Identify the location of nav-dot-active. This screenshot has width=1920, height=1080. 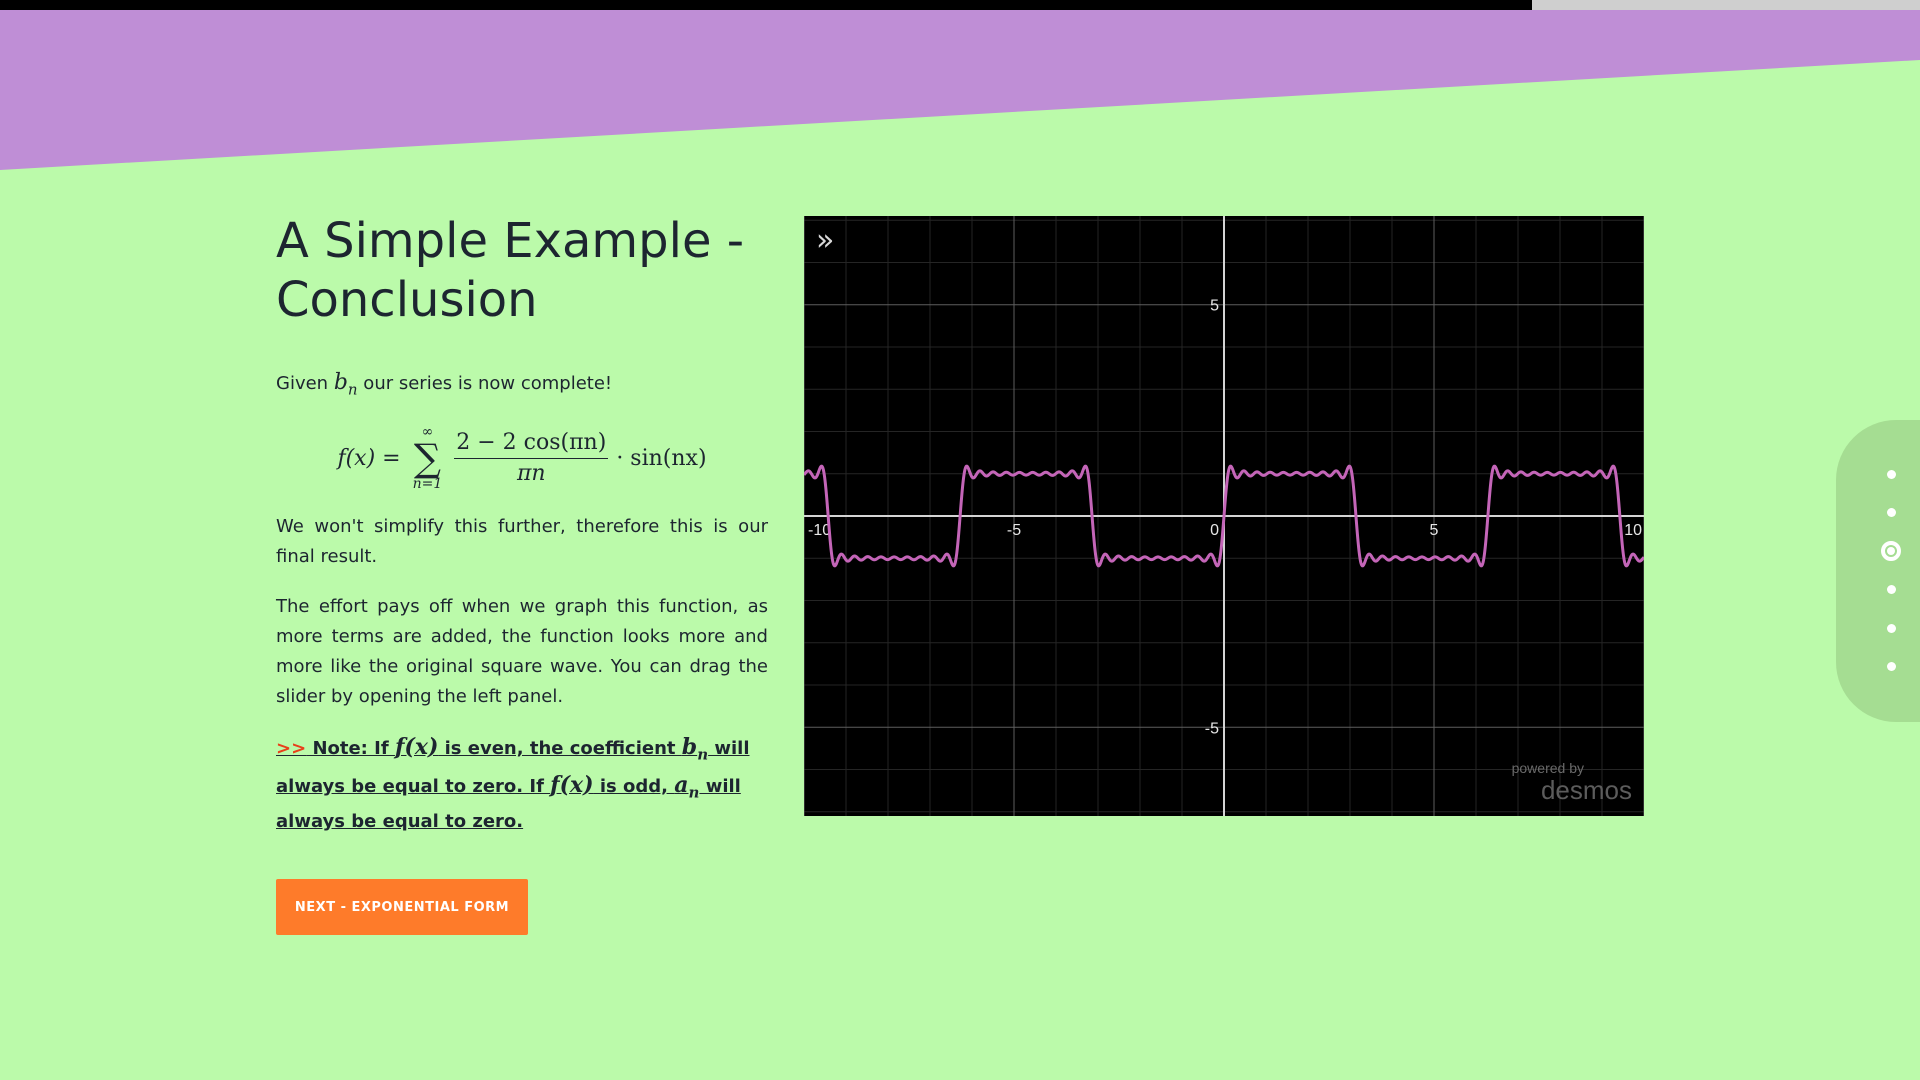
(1891, 551).